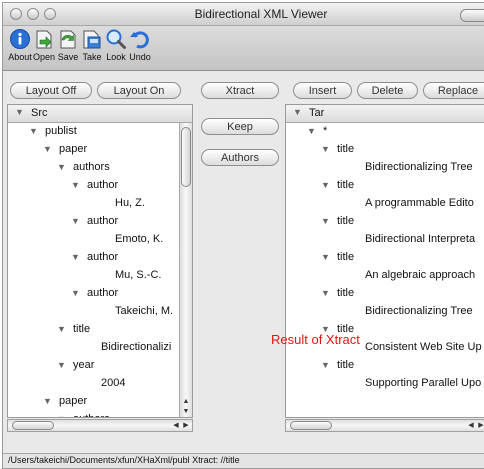  Describe the element at coordinates (51, 90) in the screenshot. I see `layout-off-button: Layout Off` at that location.